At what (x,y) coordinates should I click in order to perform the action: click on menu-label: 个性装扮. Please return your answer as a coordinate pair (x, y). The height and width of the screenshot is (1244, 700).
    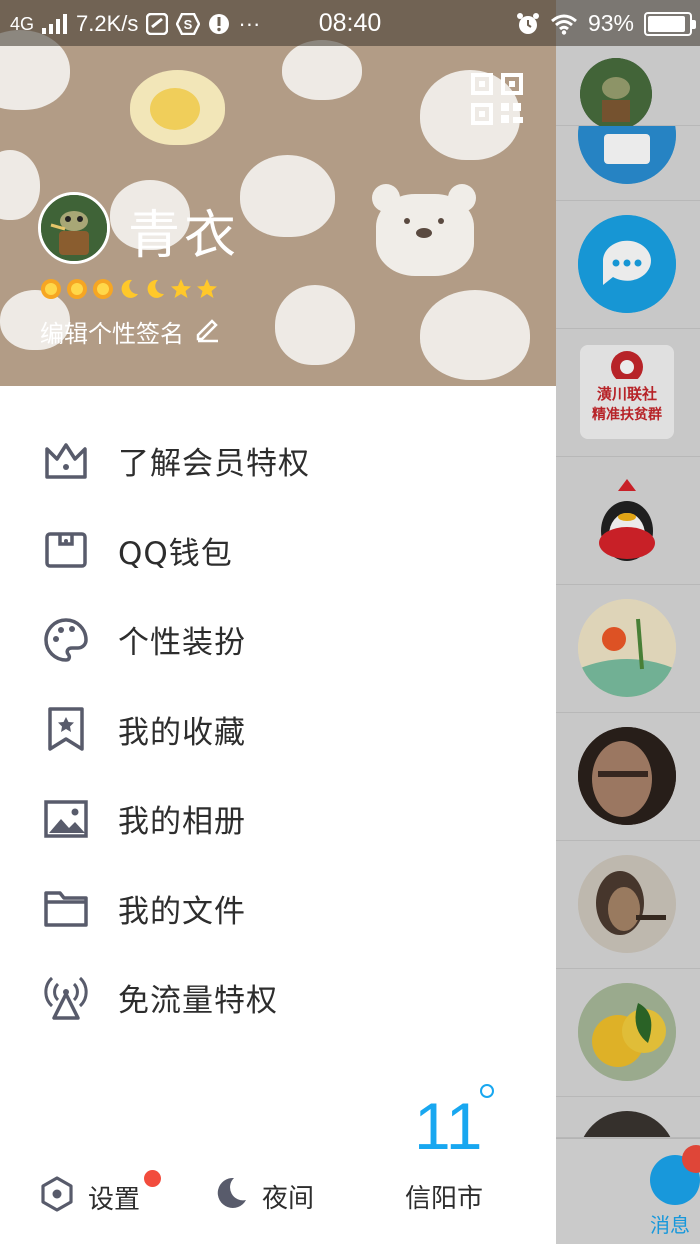
    Looking at the image, I should click on (182, 643).